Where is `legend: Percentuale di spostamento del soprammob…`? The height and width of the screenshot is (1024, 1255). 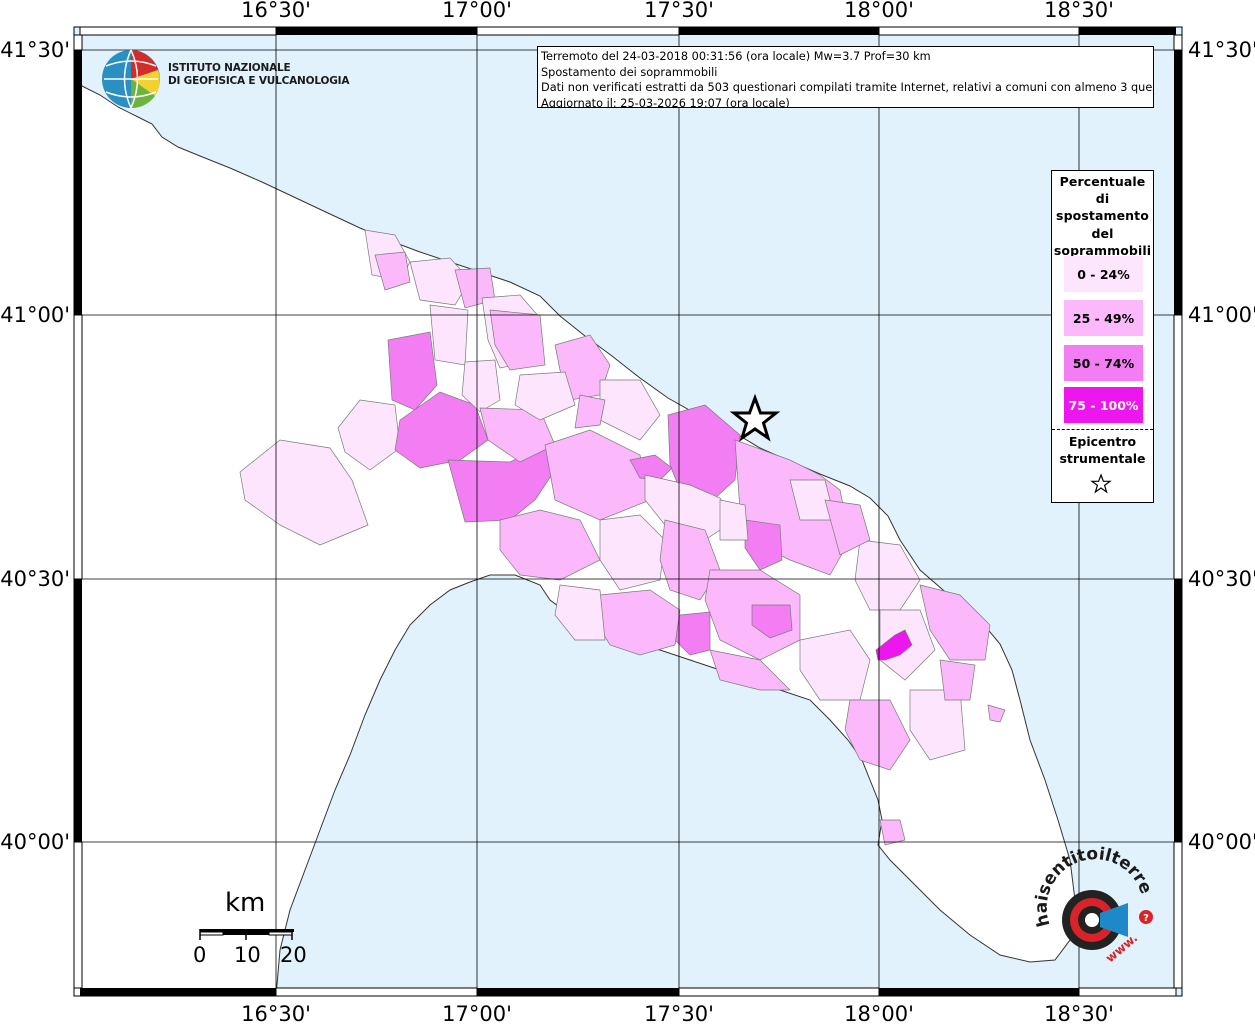 legend: Percentuale di spostamento del soprammob… is located at coordinates (1102, 336).